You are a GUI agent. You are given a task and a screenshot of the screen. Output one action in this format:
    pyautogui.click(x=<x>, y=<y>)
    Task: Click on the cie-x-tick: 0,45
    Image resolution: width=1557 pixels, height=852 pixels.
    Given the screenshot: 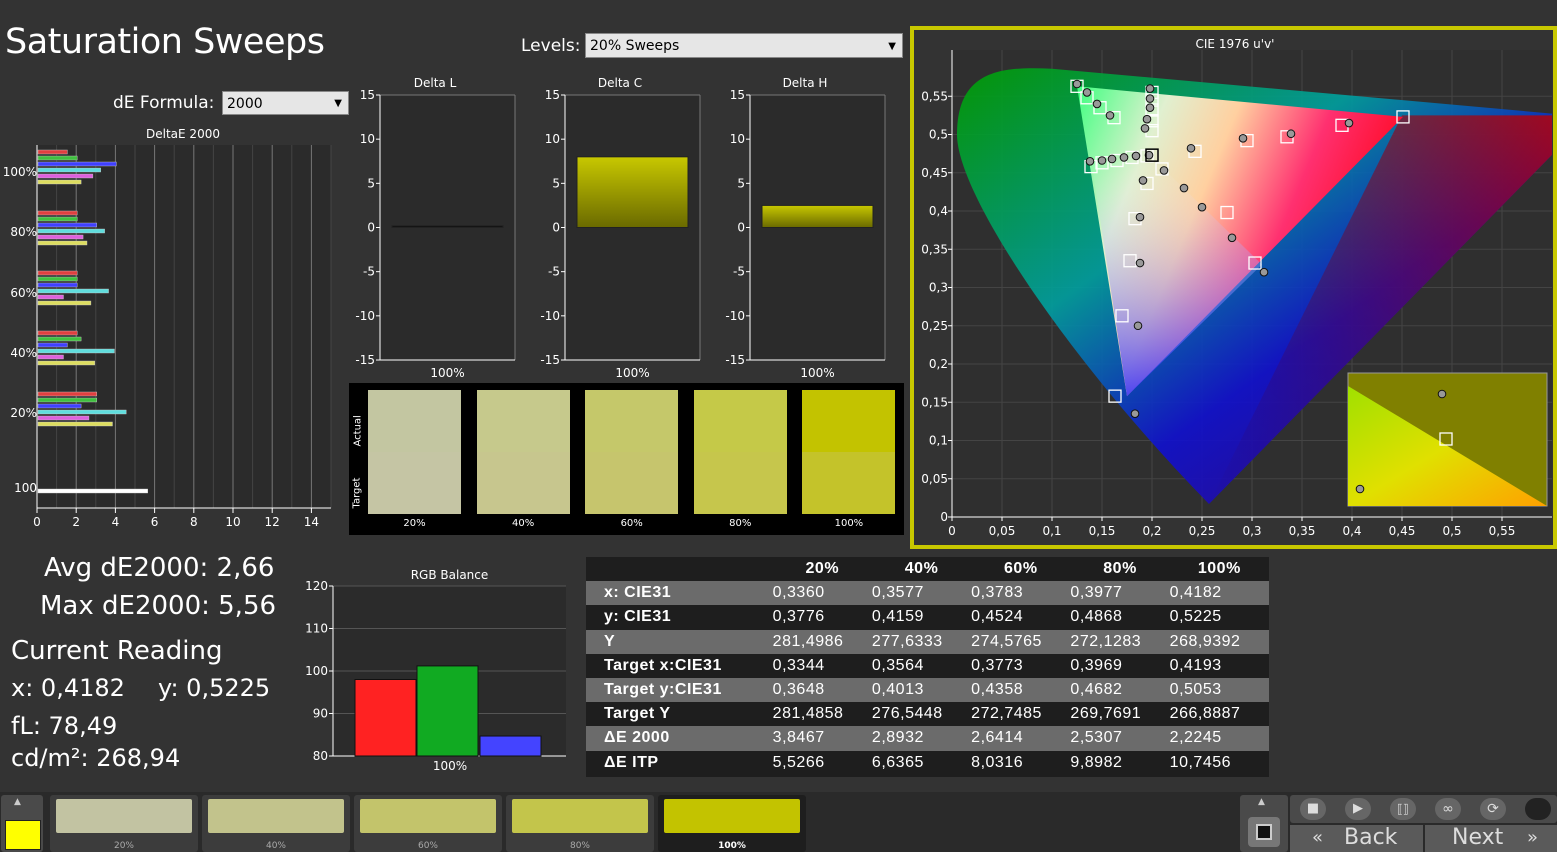 What is the action you would take?
    pyautogui.click(x=1402, y=531)
    